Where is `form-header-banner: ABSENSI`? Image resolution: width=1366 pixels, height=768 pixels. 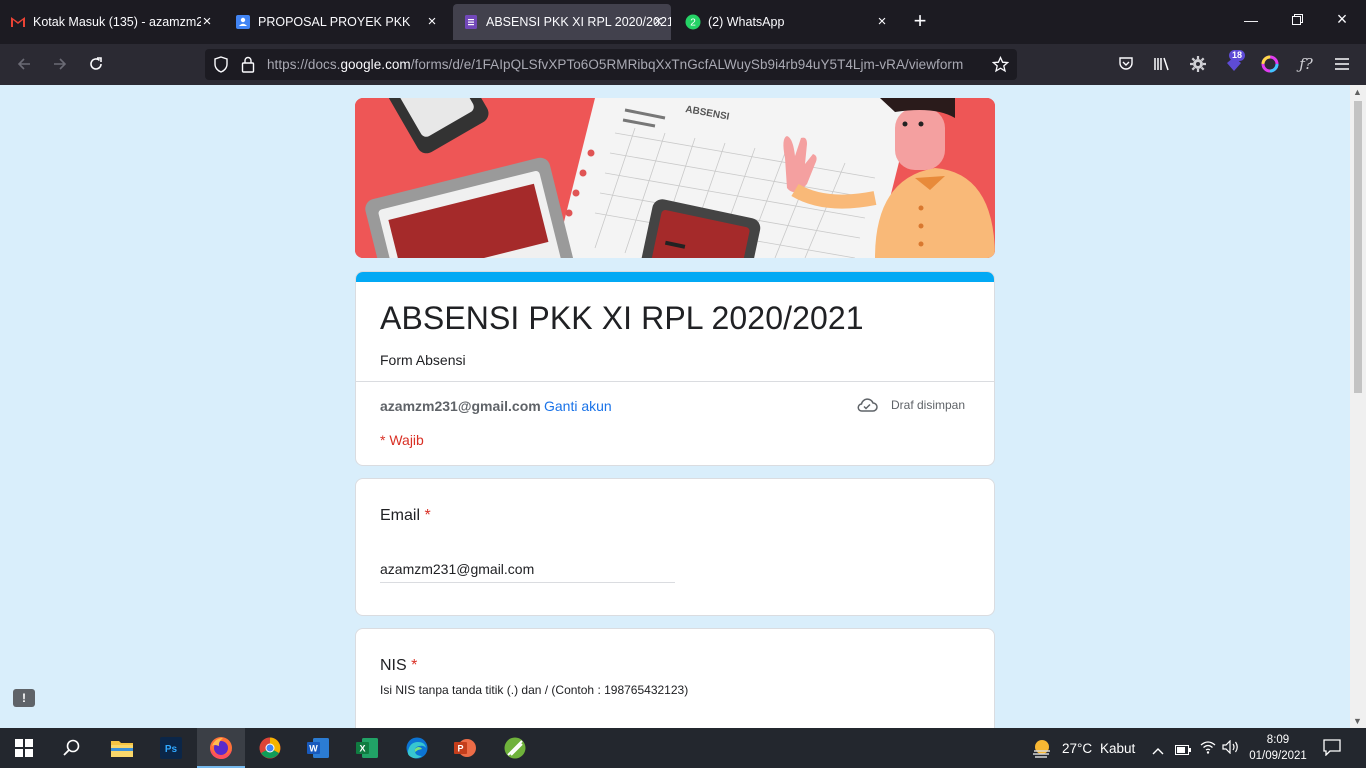
form-header-banner: ABSENSI is located at coordinates (675, 178).